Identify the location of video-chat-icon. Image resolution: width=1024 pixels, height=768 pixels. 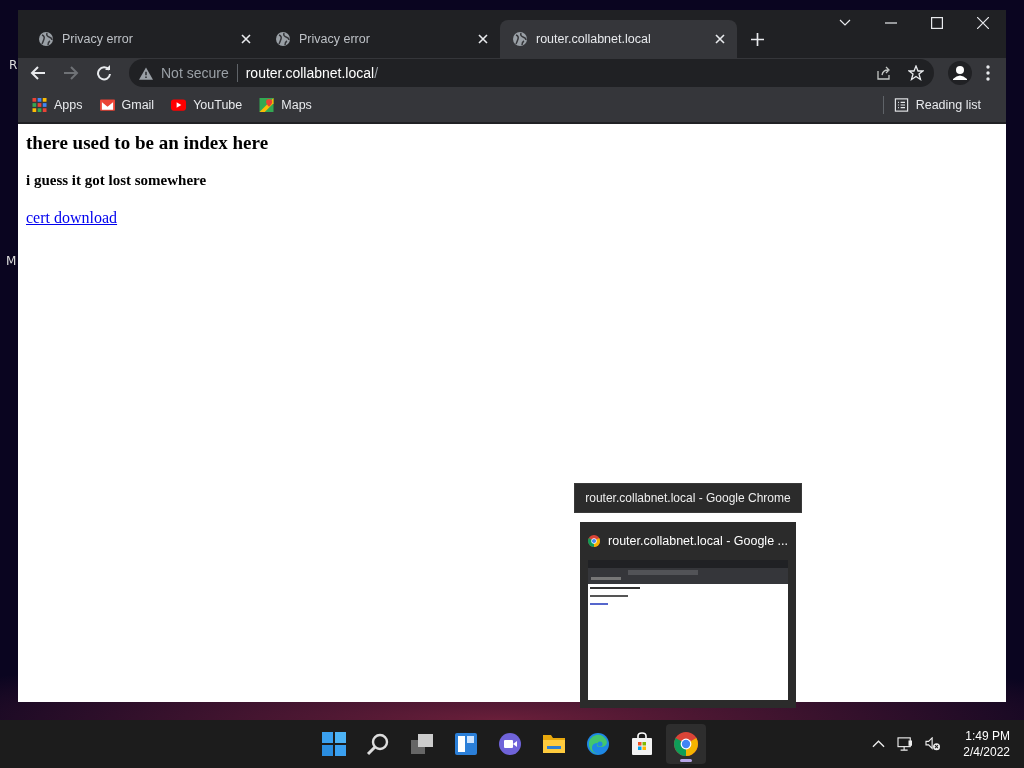
(510, 744).